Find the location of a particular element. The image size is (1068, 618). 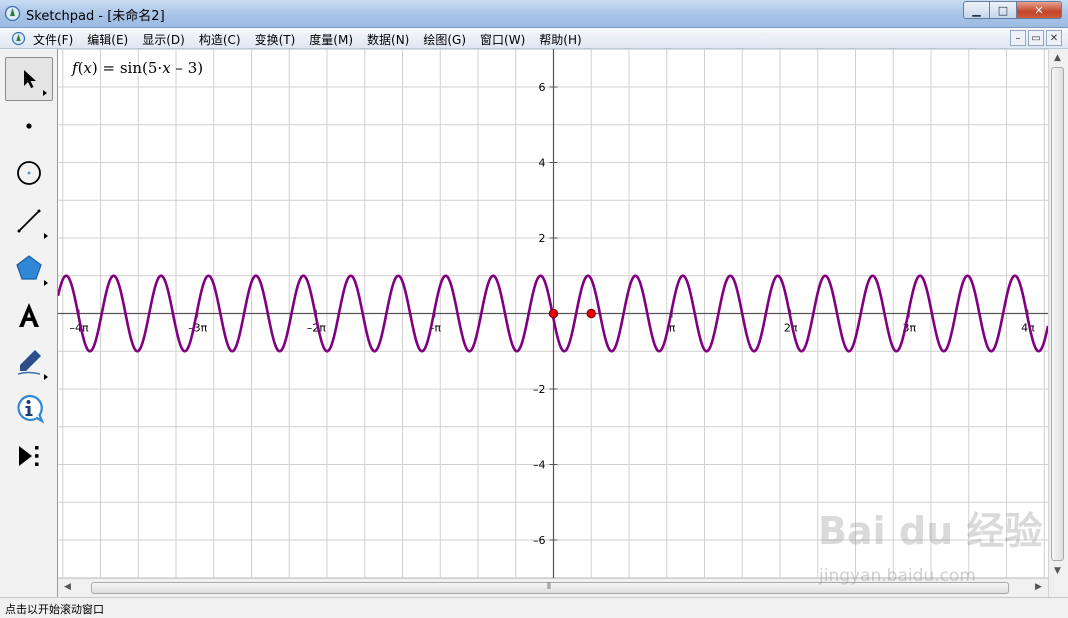

close-button: ✕ is located at coordinates (1039, 10).